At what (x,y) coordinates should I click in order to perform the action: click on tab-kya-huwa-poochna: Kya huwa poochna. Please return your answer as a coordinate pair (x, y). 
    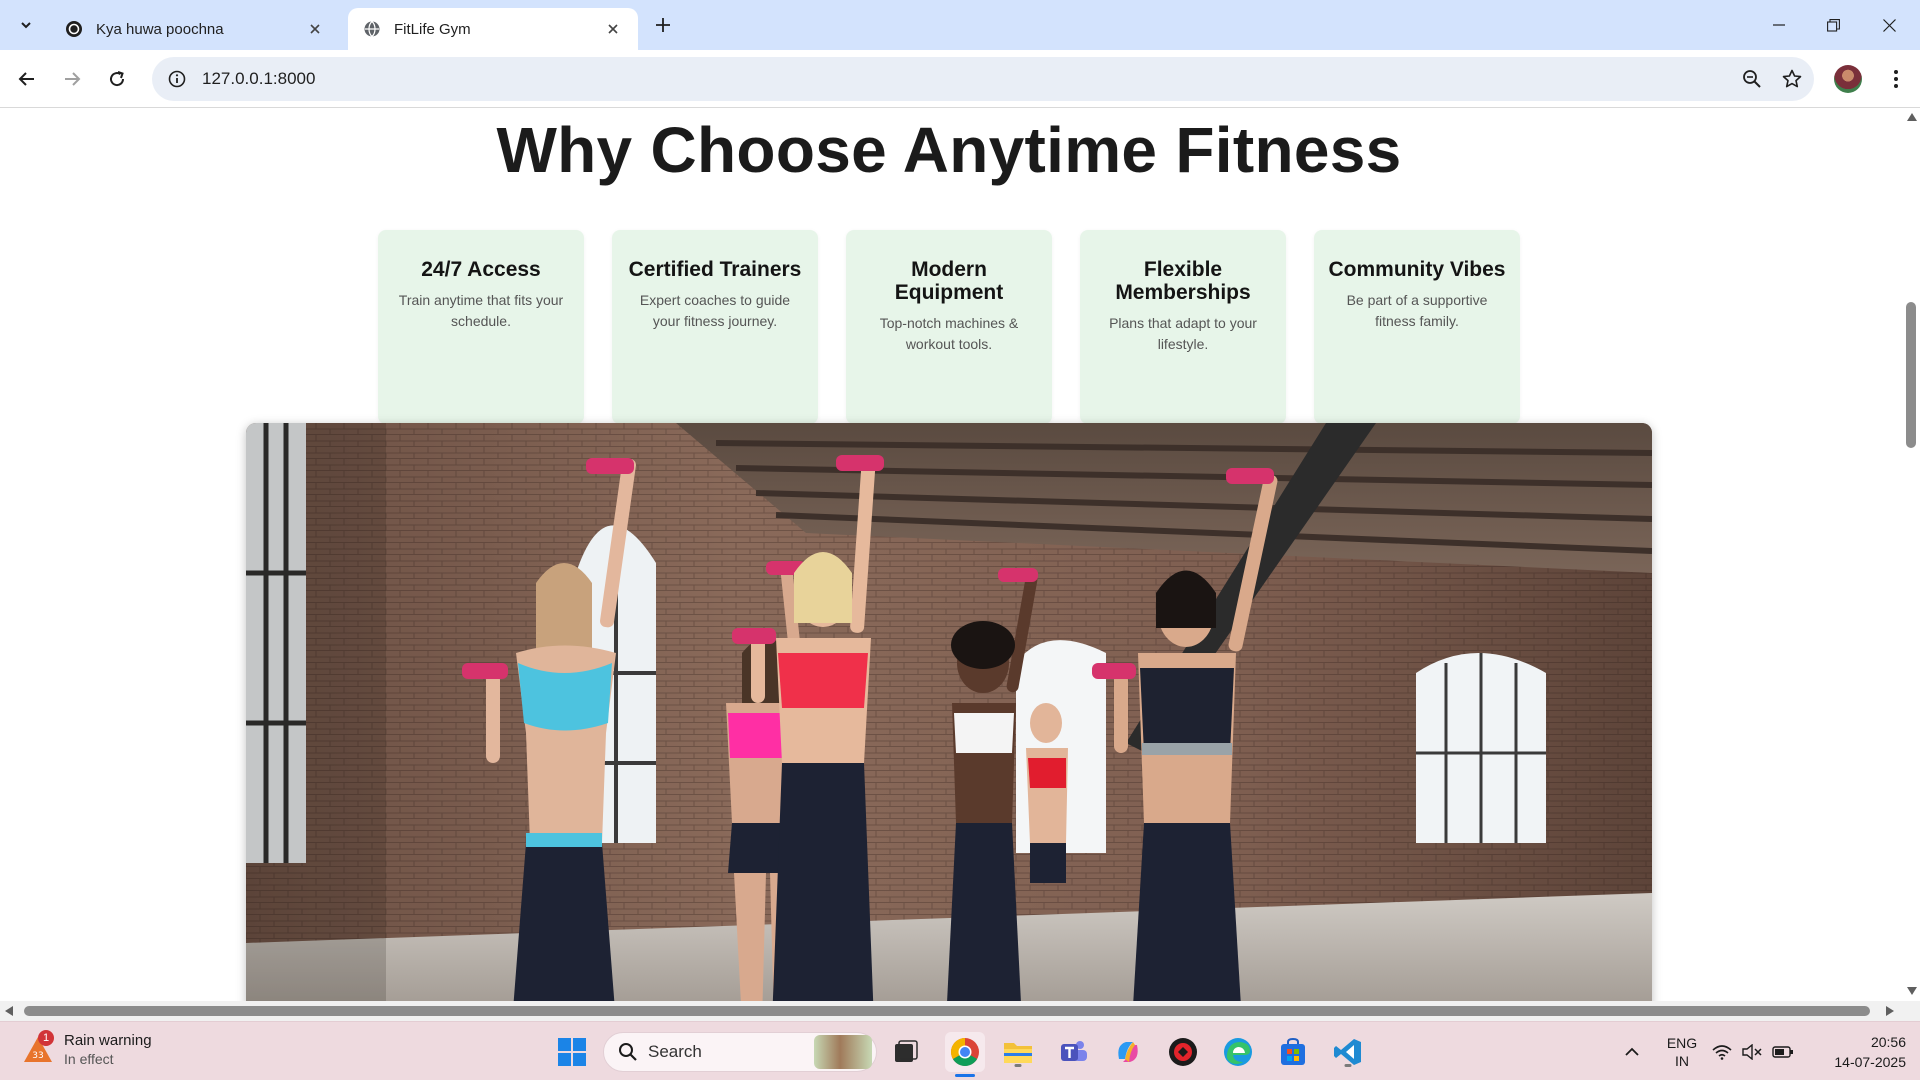
    Looking at the image, I should click on (195, 29).